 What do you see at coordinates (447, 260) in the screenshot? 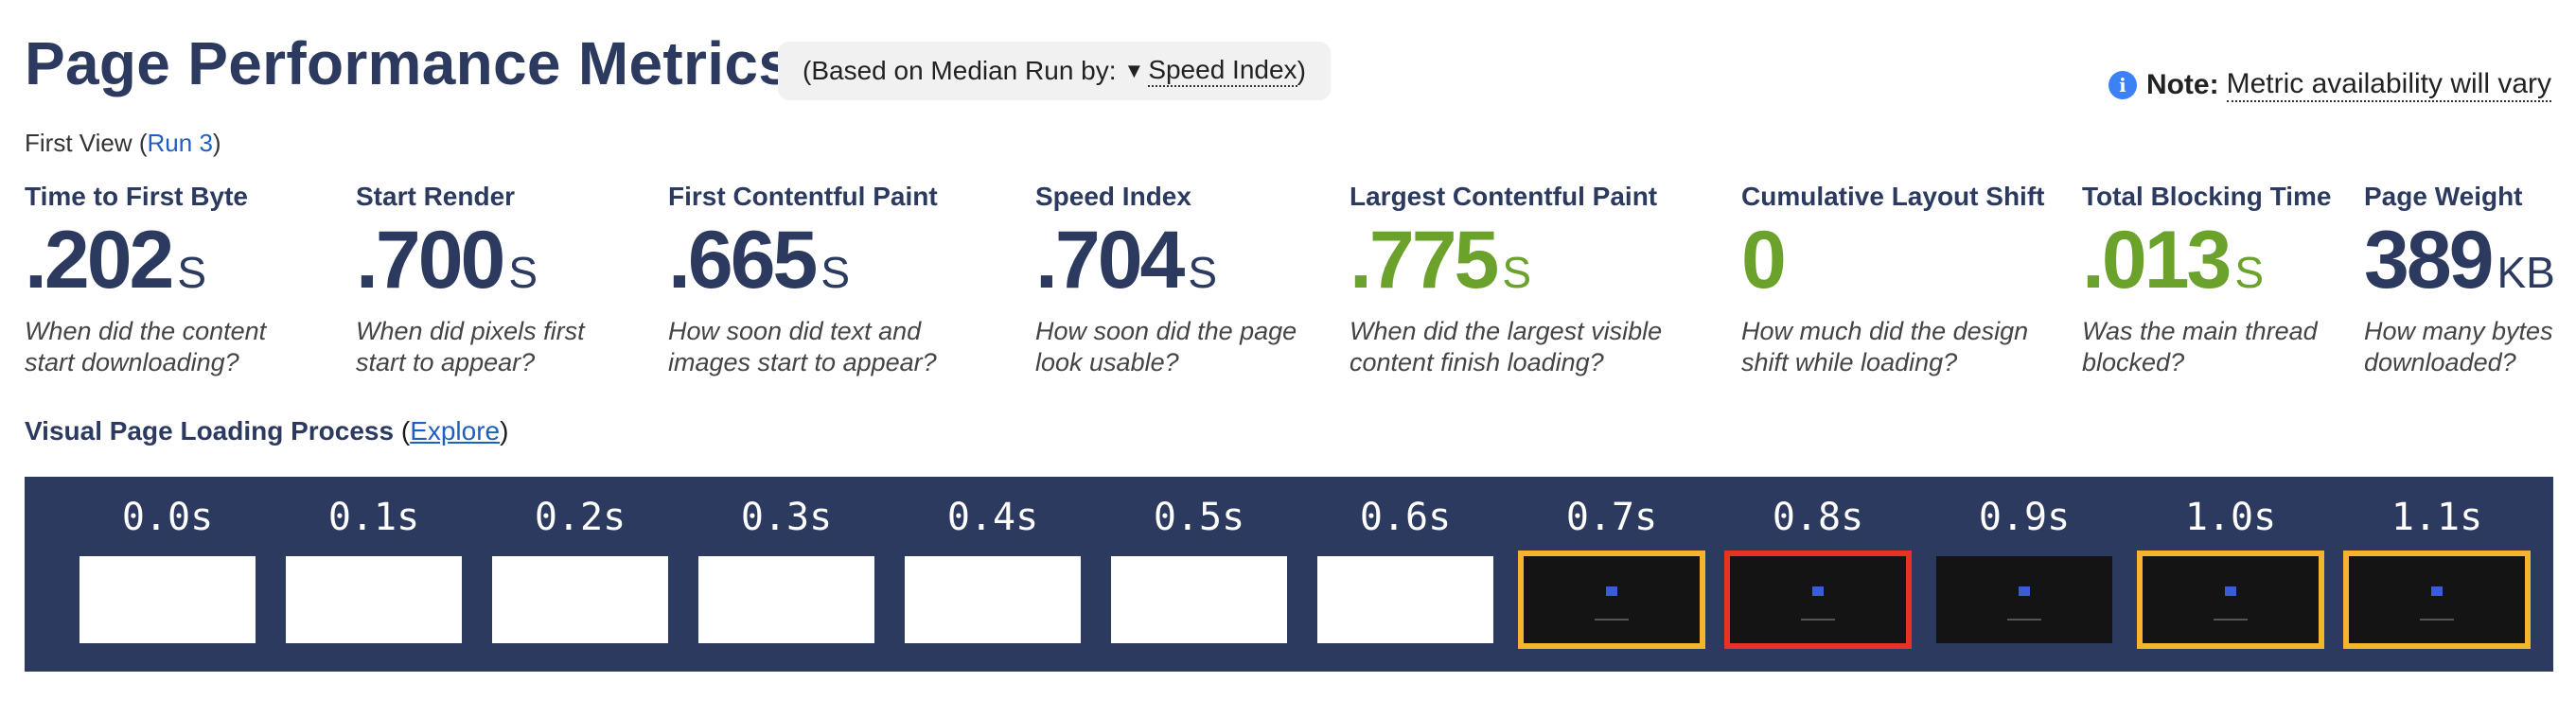
I see `metric-value: .700 S` at bounding box center [447, 260].